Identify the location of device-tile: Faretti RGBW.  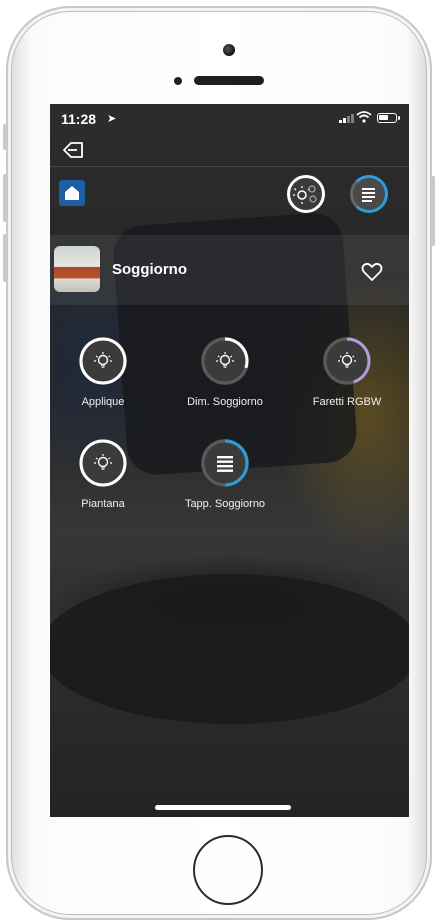
(347, 372).